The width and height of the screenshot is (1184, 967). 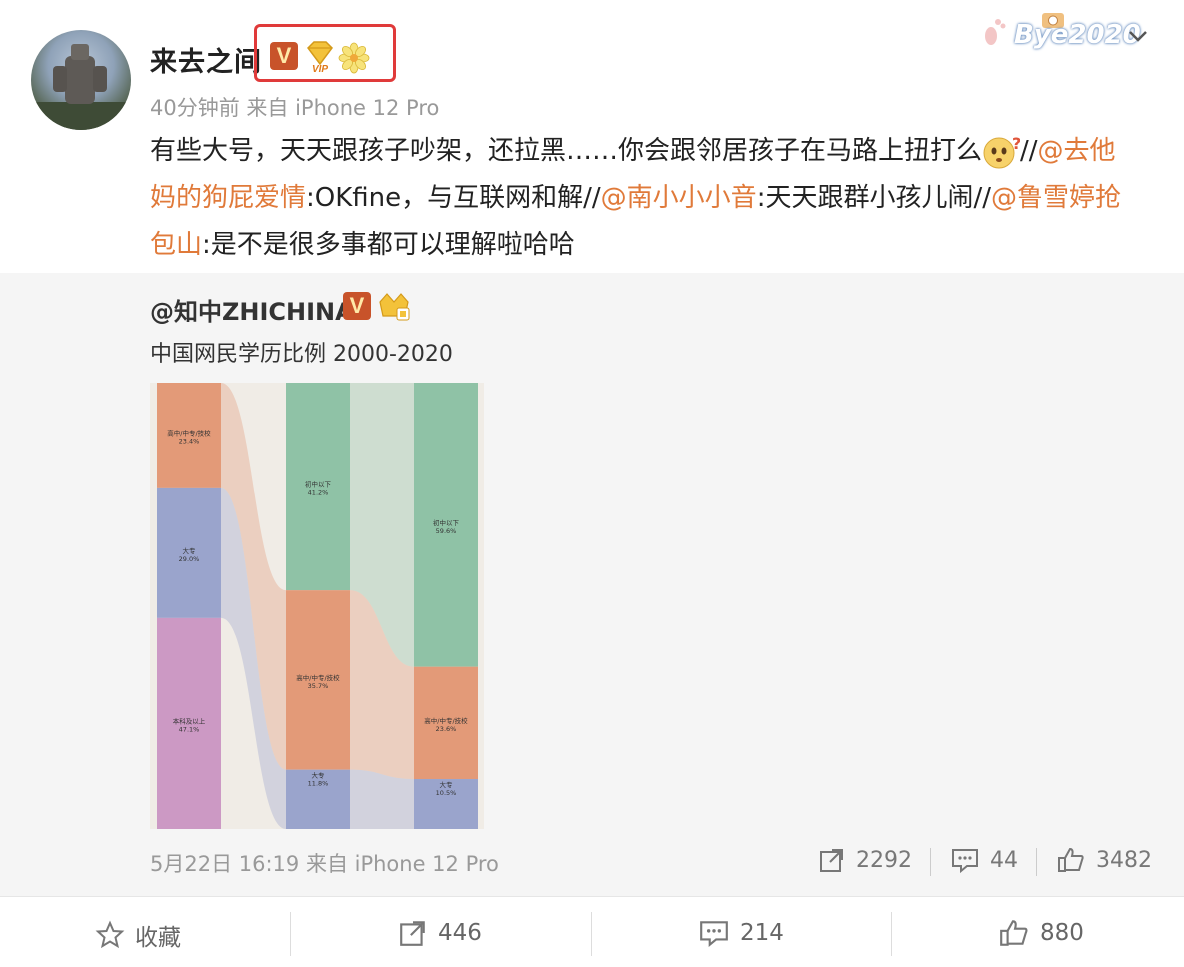 What do you see at coordinates (1138, 36) in the screenshot?
I see `chevron-down-icon` at bounding box center [1138, 36].